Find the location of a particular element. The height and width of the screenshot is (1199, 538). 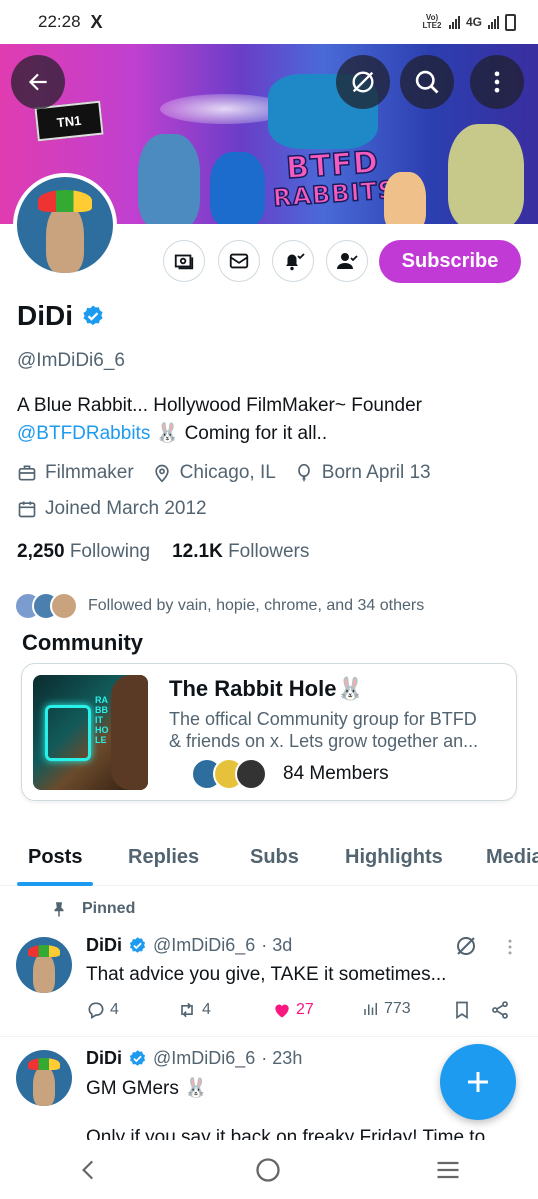

birthday-item: Born April 13 is located at coordinates (362, 473).